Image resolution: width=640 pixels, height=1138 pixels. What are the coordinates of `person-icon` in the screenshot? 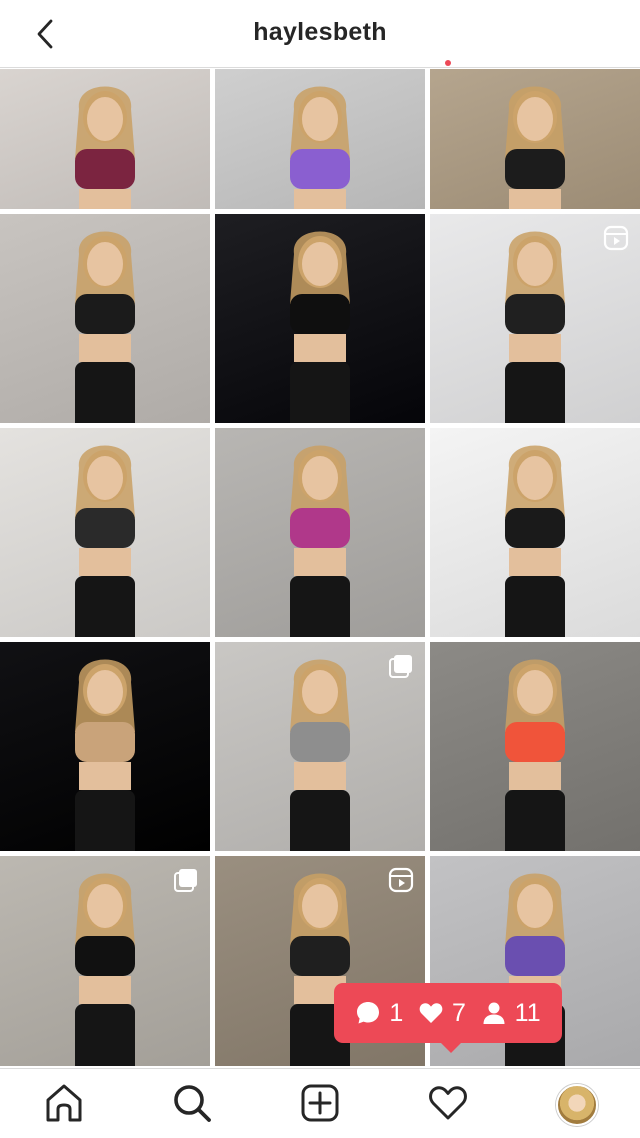 It's located at (494, 1013).